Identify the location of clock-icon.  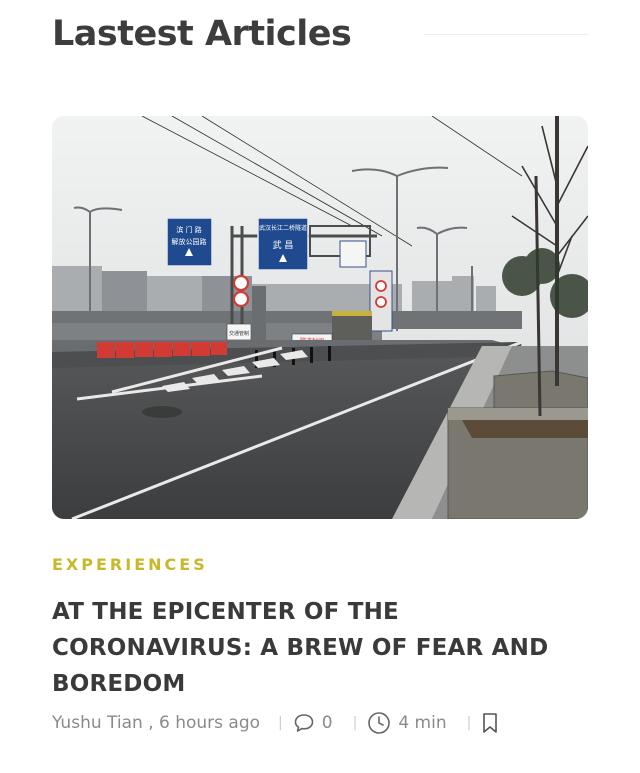
(379, 723).